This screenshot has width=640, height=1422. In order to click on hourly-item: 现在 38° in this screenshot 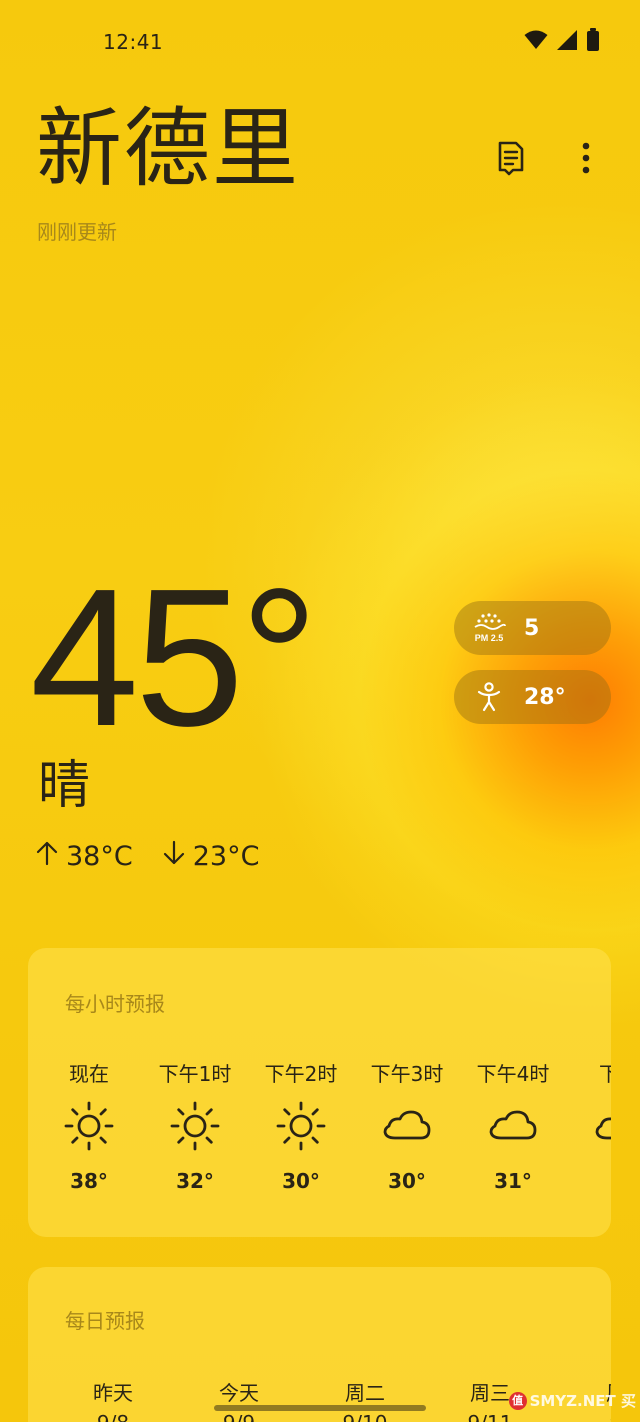, I will do `click(89, 1092)`.